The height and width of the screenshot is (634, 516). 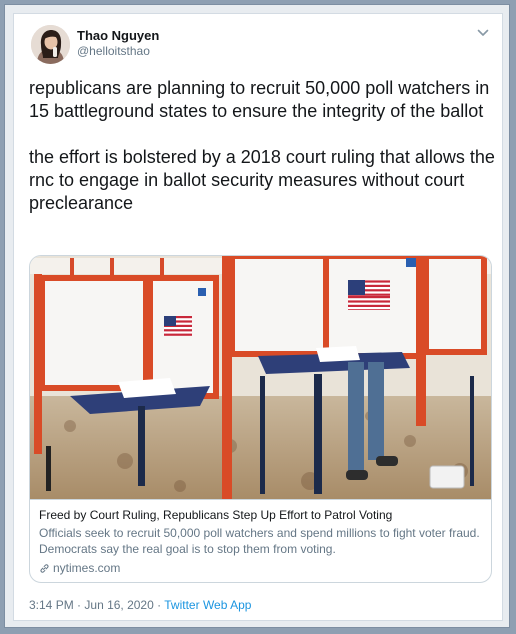 I want to click on tweet-meta: 3:14 PM · Jun 16, 2020 · Twitter Web App, so click(x=140, y=605).